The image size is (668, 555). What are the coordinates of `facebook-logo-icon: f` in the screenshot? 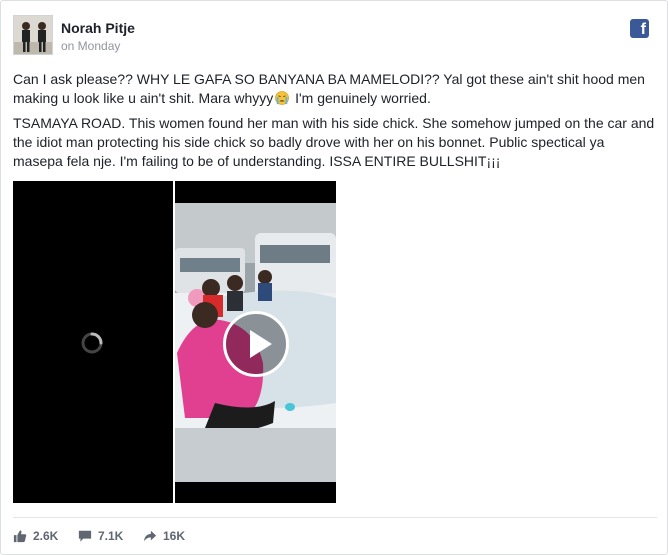 It's located at (639, 28).